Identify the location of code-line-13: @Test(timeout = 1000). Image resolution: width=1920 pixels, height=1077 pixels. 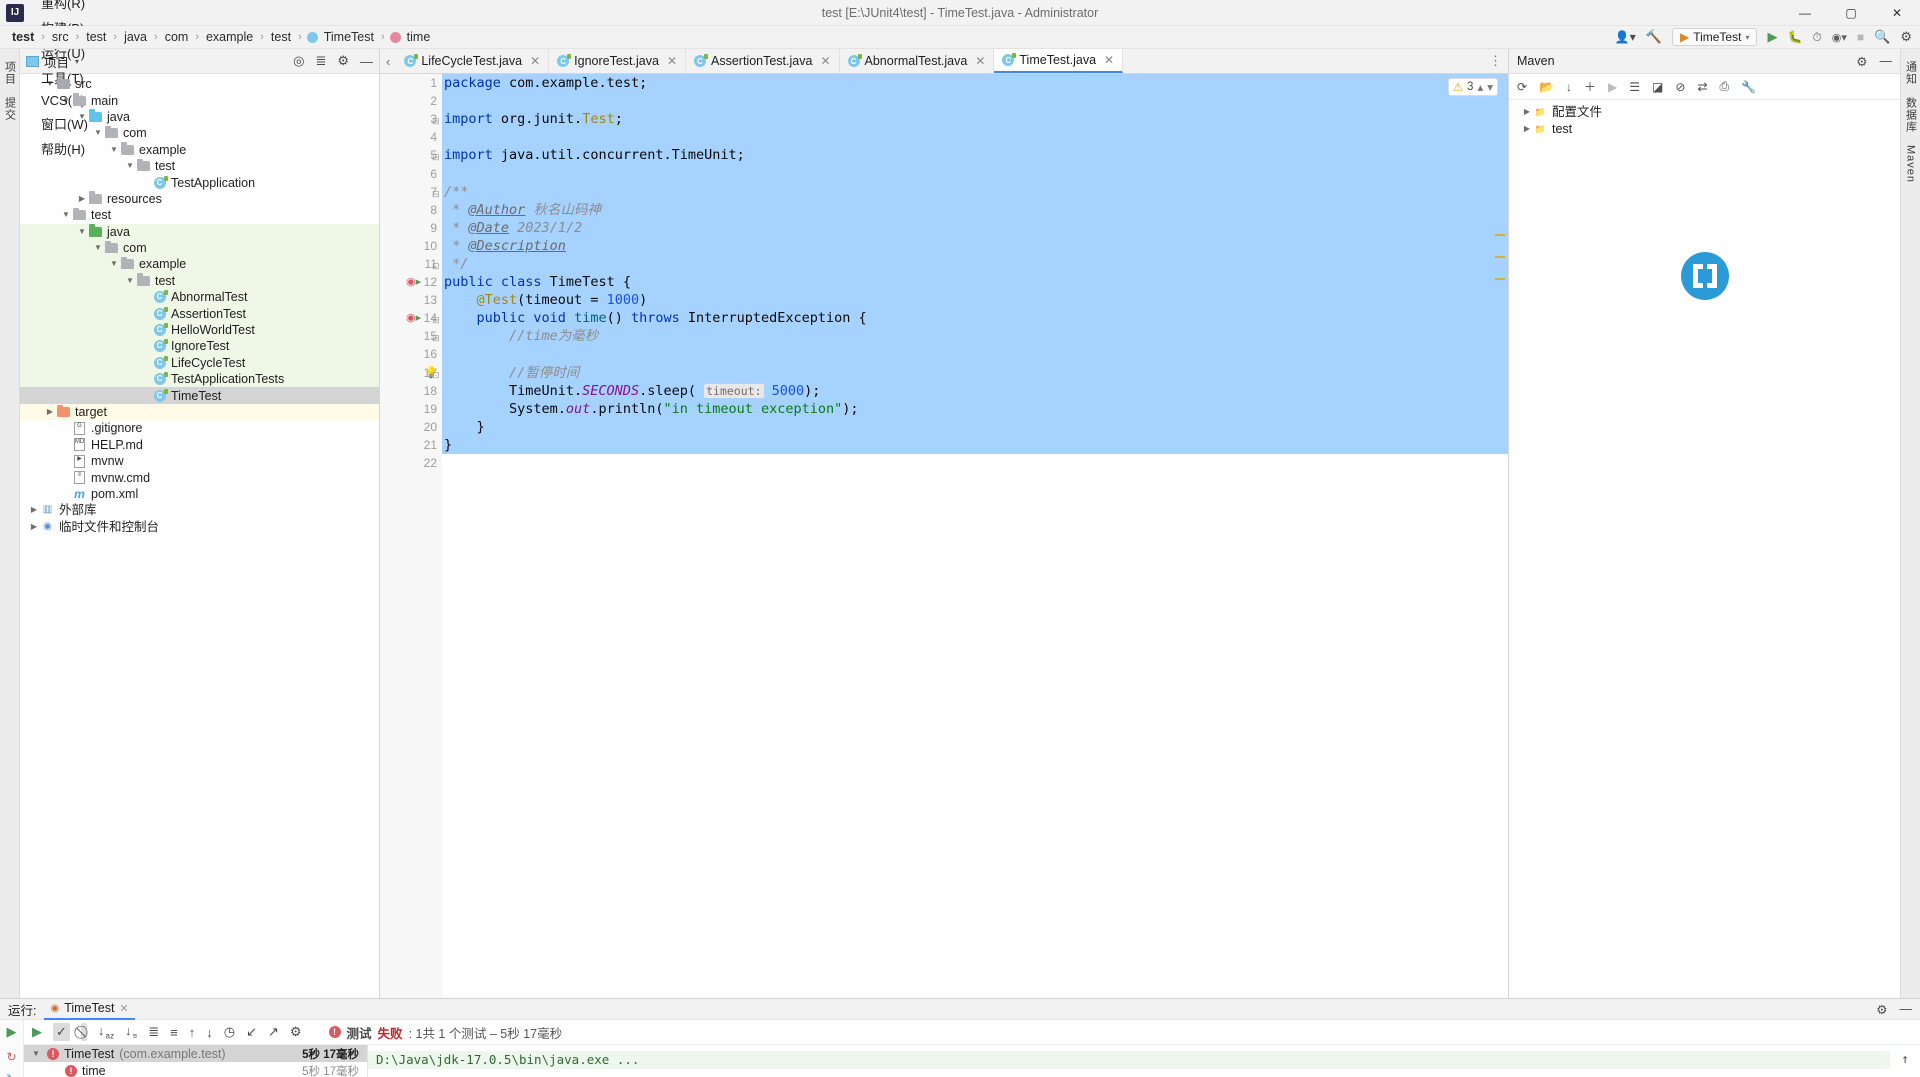
(975, 300).